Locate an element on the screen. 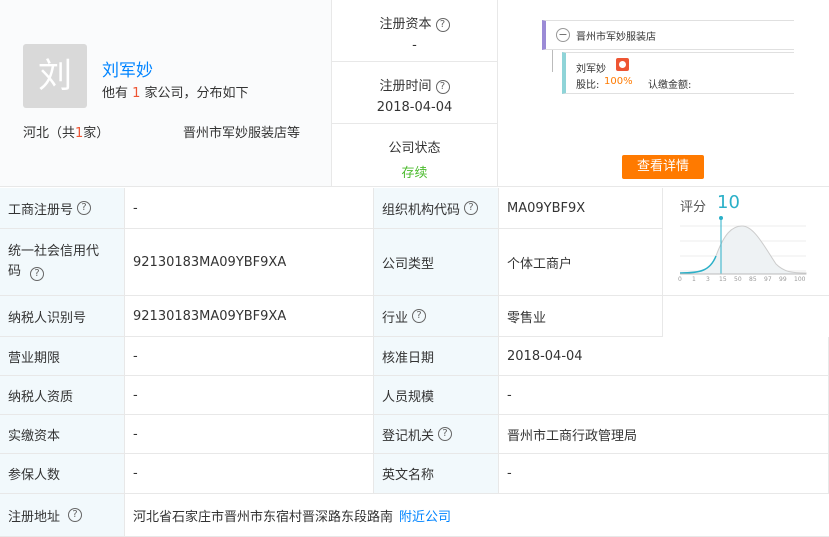 This screenshot has height=537, width=829. share-value: 100% is located at coordinates (618, 81).